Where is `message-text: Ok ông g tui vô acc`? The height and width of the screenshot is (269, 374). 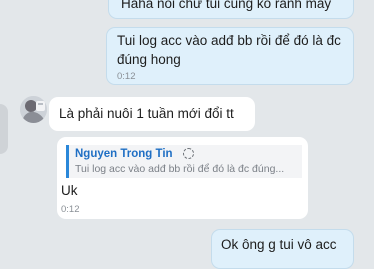 message-text: Ok ông g tui vô acc is located at coordinates (279, 244).